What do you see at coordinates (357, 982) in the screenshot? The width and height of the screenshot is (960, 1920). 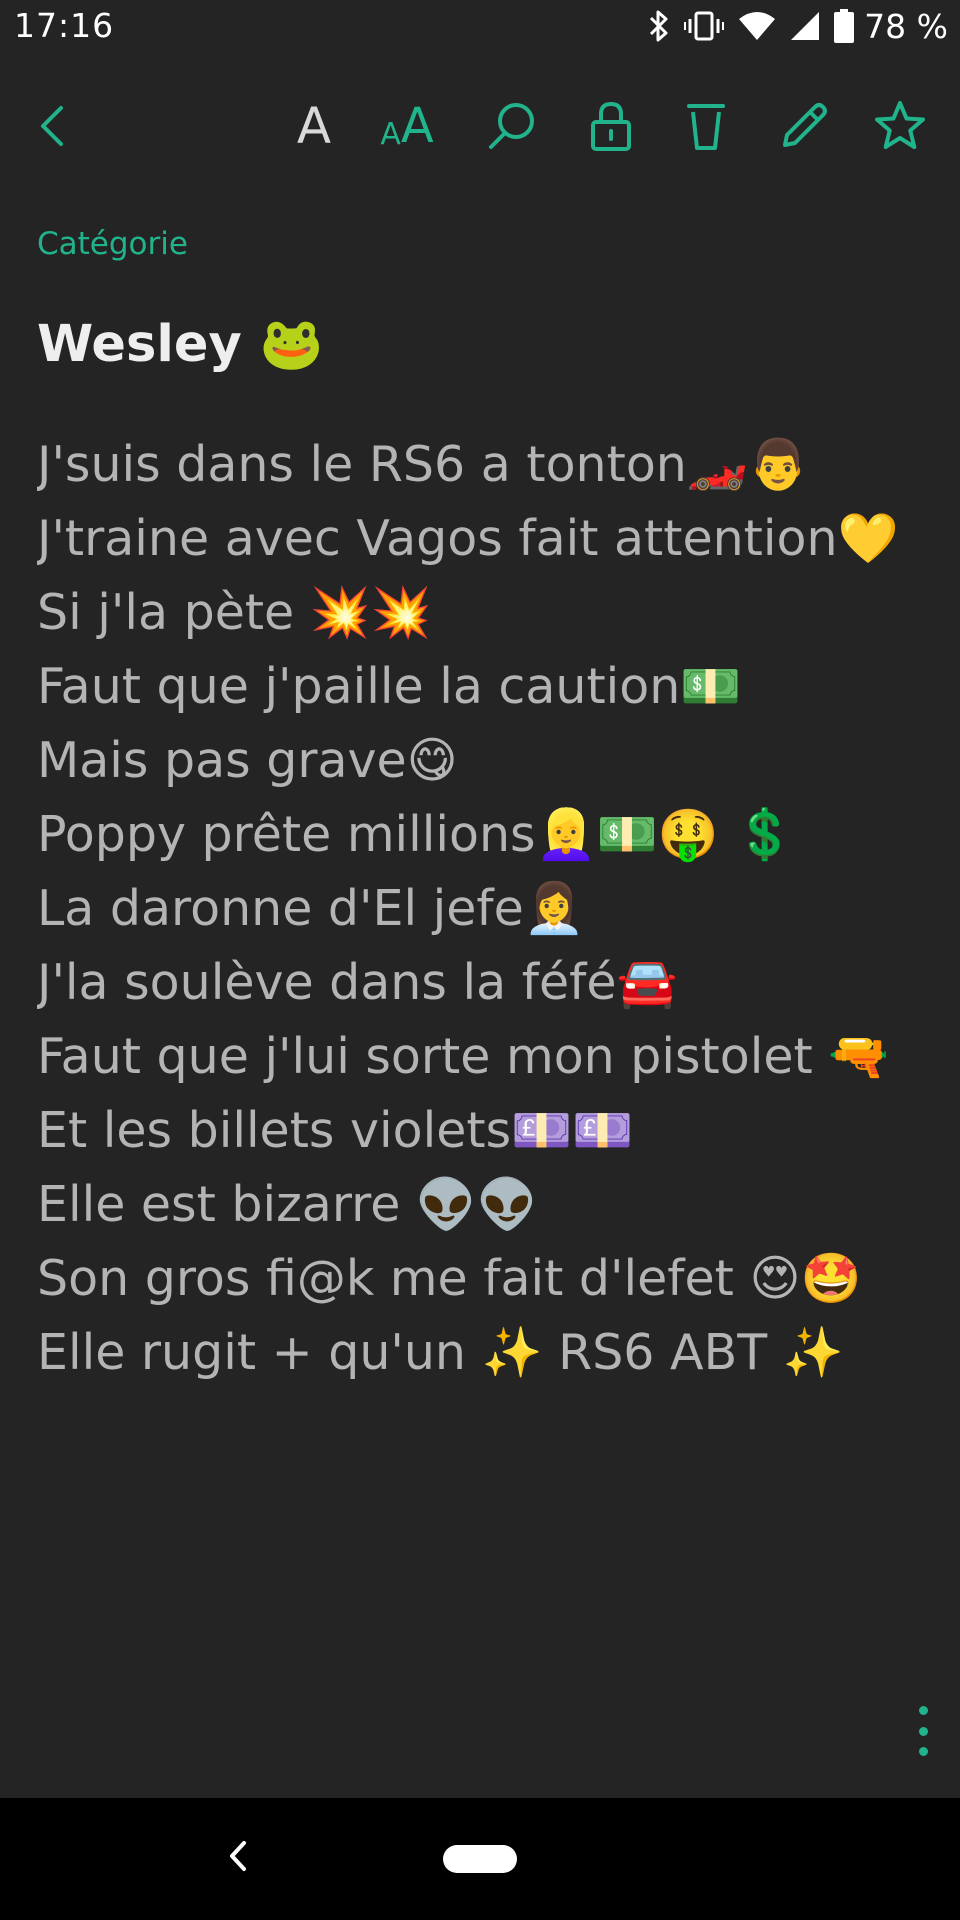 I see `note-line: J'la soulève dans la féfé🚘` at bounding box center [357, 982].